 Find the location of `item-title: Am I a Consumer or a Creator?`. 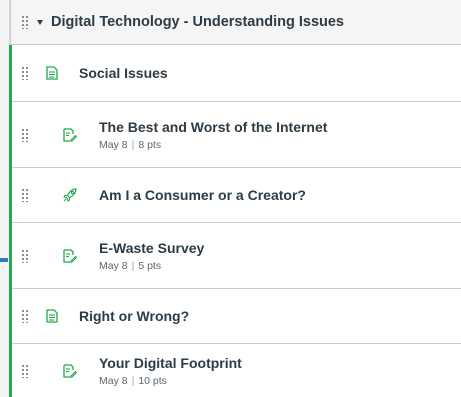

item-title: Am I a Consumer or a Creator? is located at coordinates (202, 195).